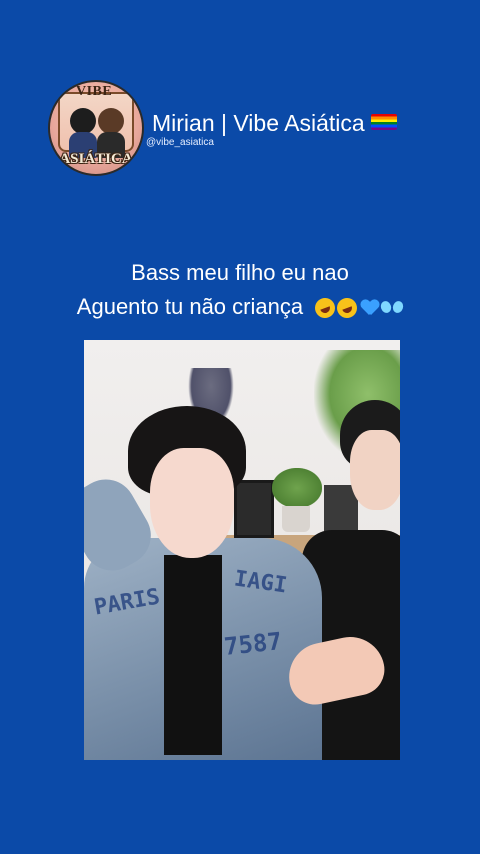 Image resolution: width=480 pixels, height=854 pixels. Describe the element at coordinates (193, 655) in the screenshot. I see `video-person-1-shirt` at that location.